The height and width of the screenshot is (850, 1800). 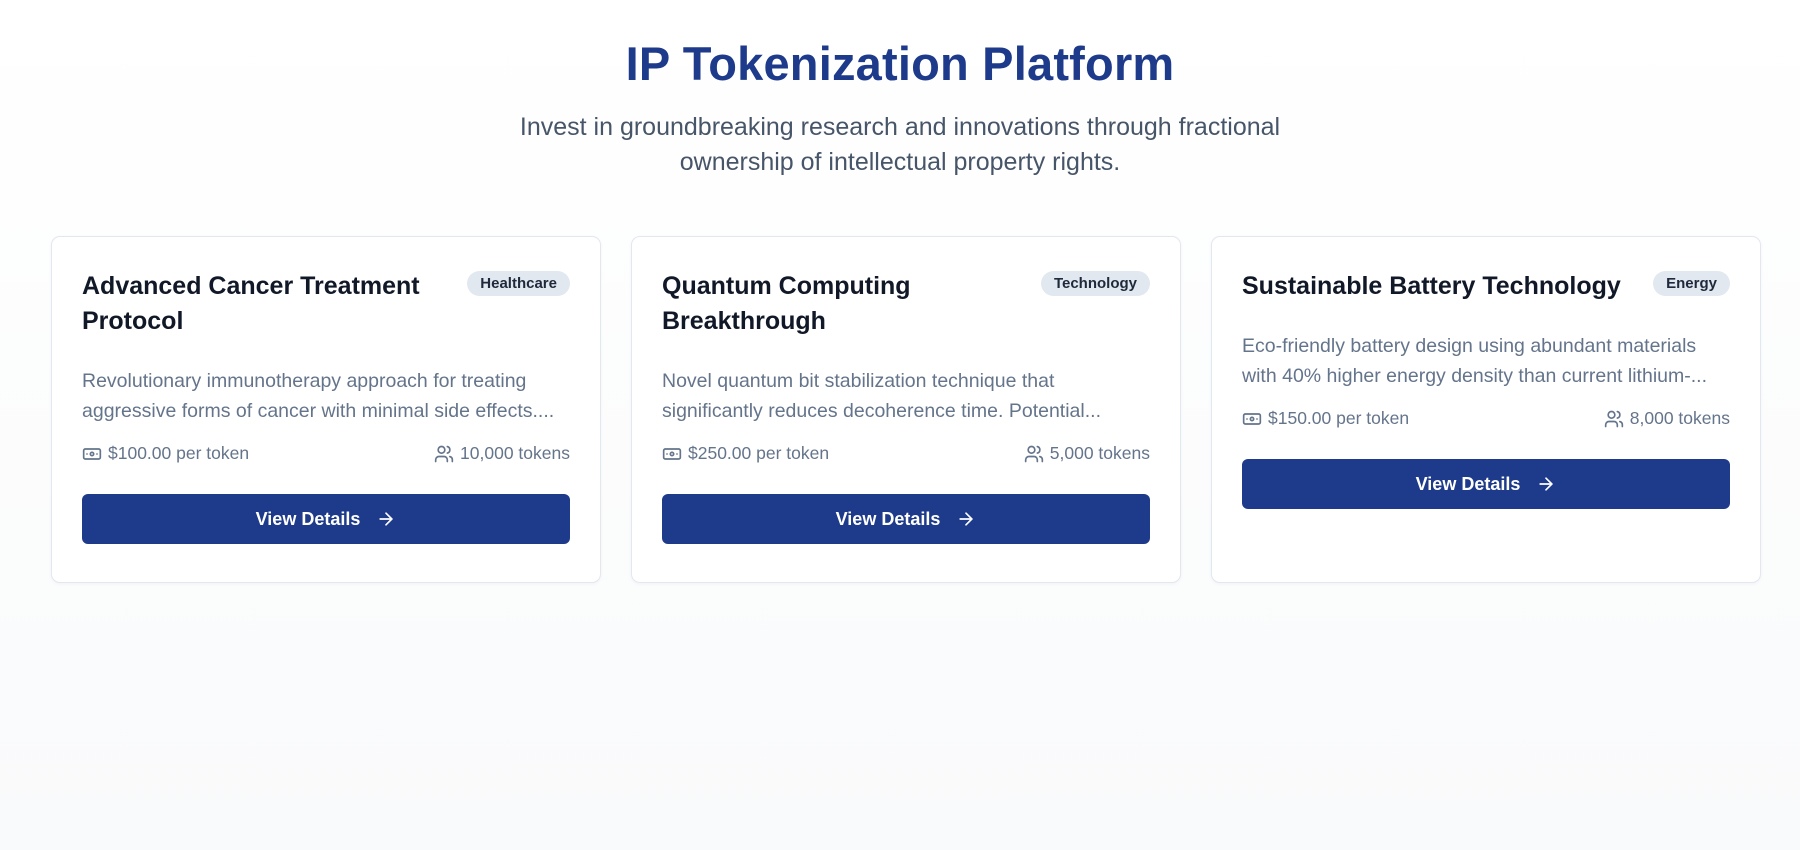 What do you see at coordinates (1431, 286) in the screenshot?
I see `card-title: Sustainable Battery Technology` at bounding box center [1431, 286].